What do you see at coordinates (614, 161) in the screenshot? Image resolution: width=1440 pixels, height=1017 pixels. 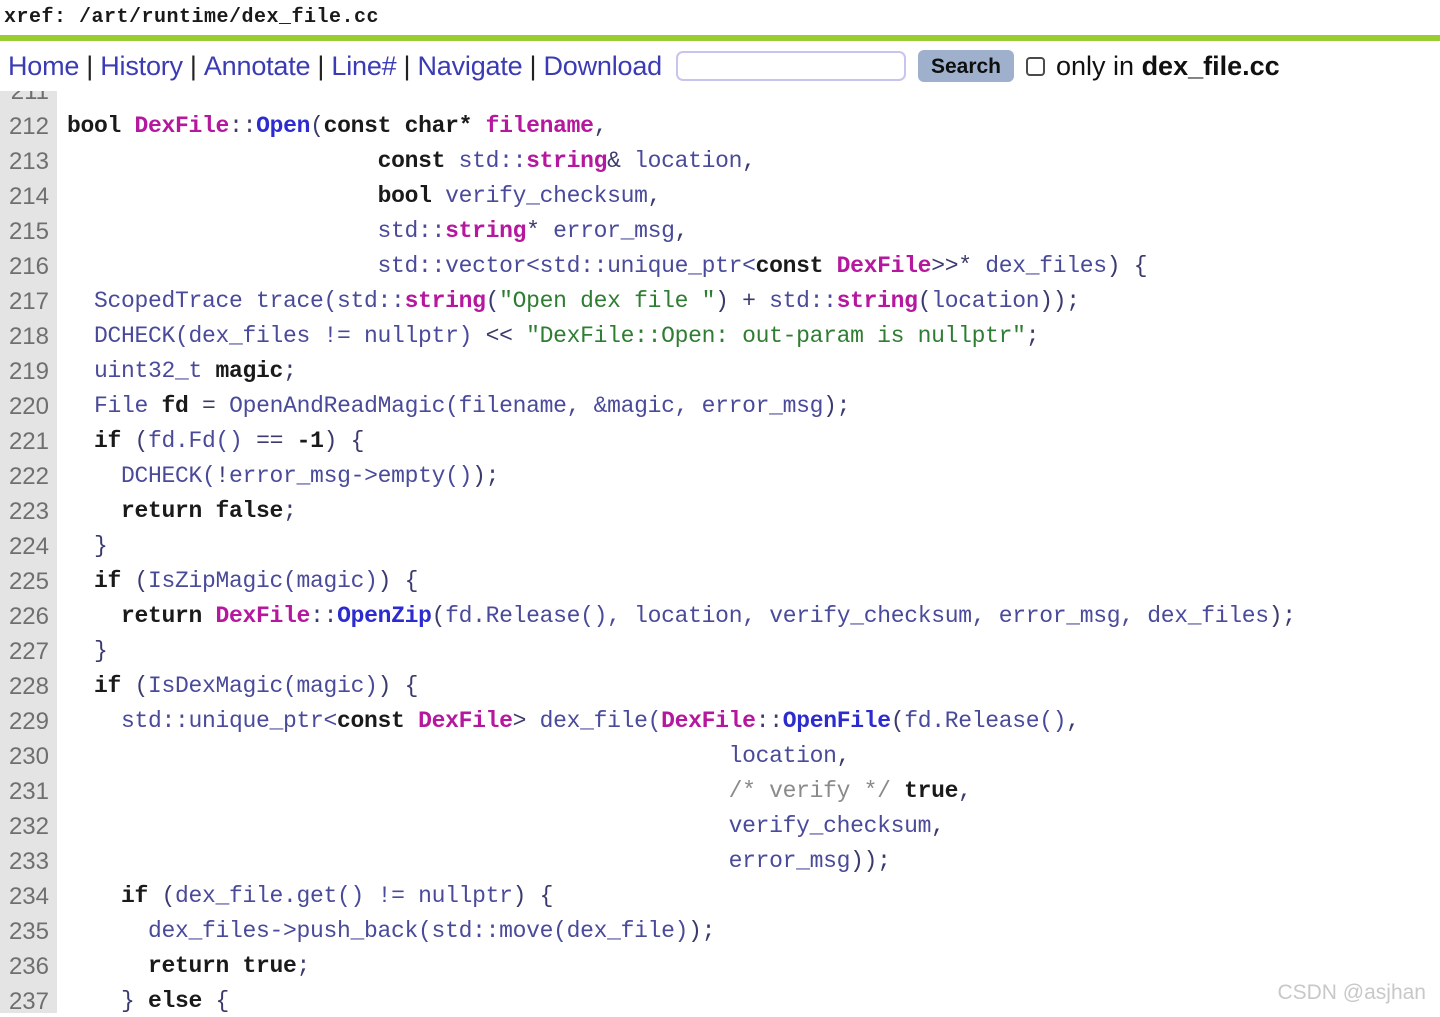 I see `code-token: &` at bounding box center [614, 161].